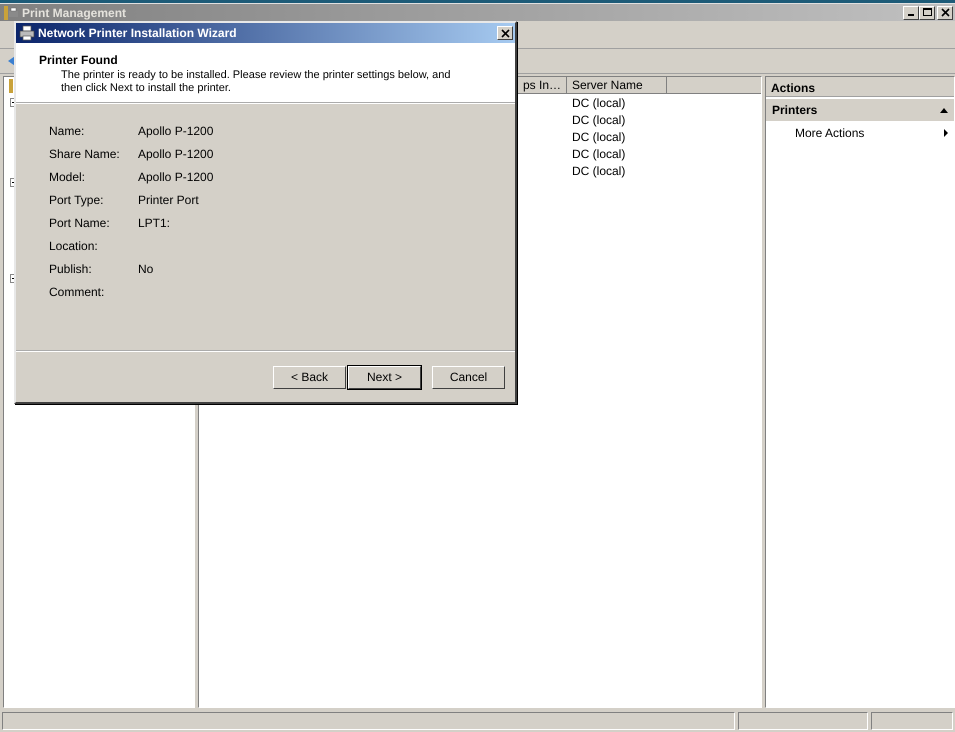  What do you see at coordinates (76, 201) in the screenshot?
I see `field-label: Port Type:` at bounding box center [76, 201].